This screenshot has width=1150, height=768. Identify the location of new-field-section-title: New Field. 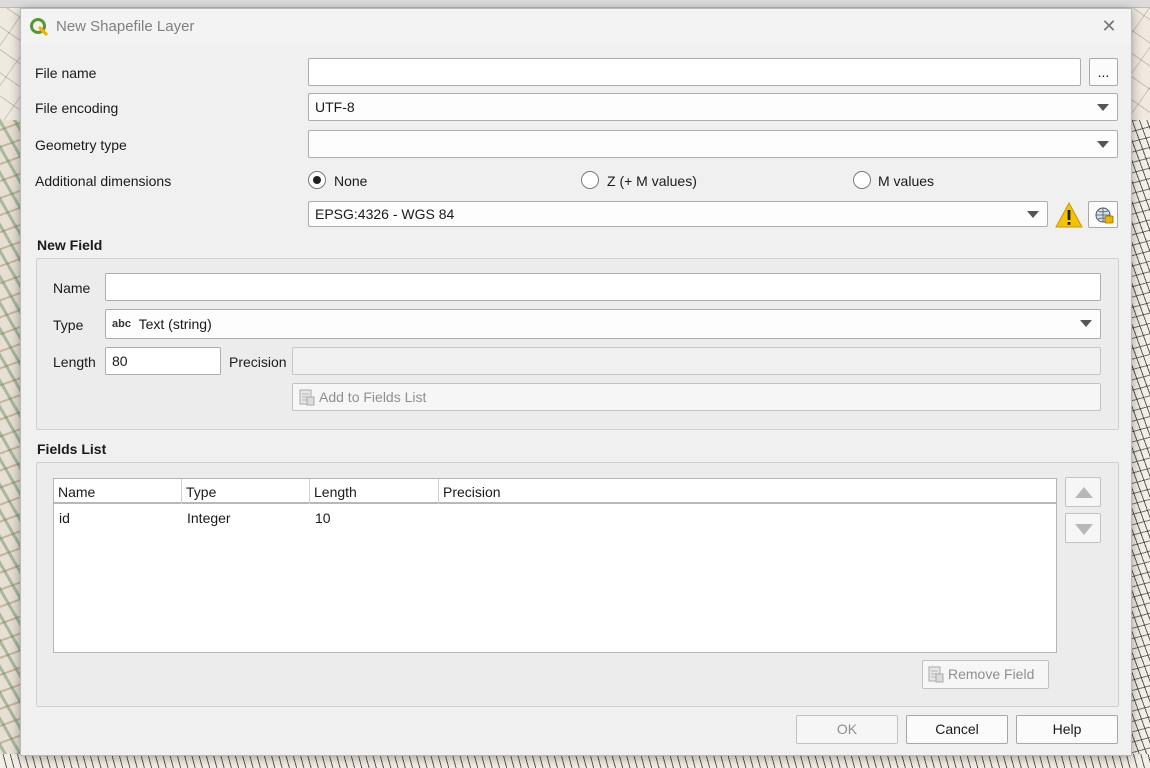
(70, 245).